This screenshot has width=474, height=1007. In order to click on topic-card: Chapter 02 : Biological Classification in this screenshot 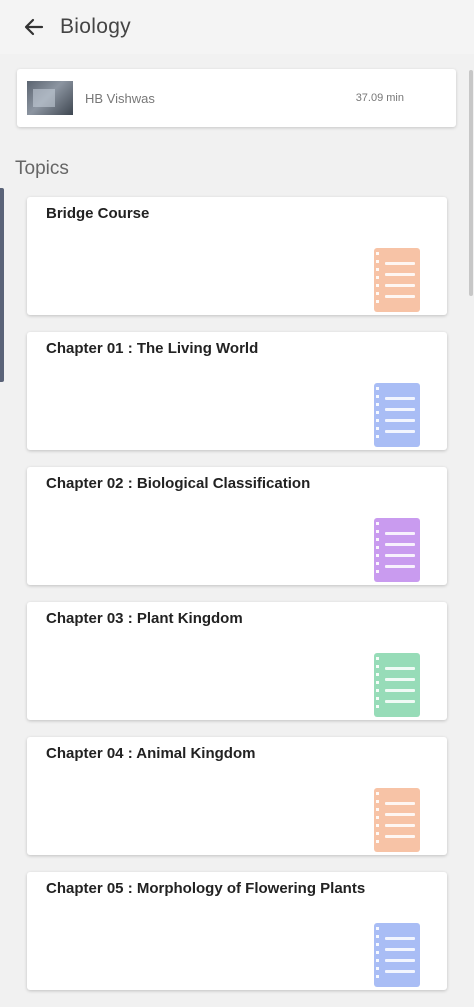, I will do `click(237, 526)`.